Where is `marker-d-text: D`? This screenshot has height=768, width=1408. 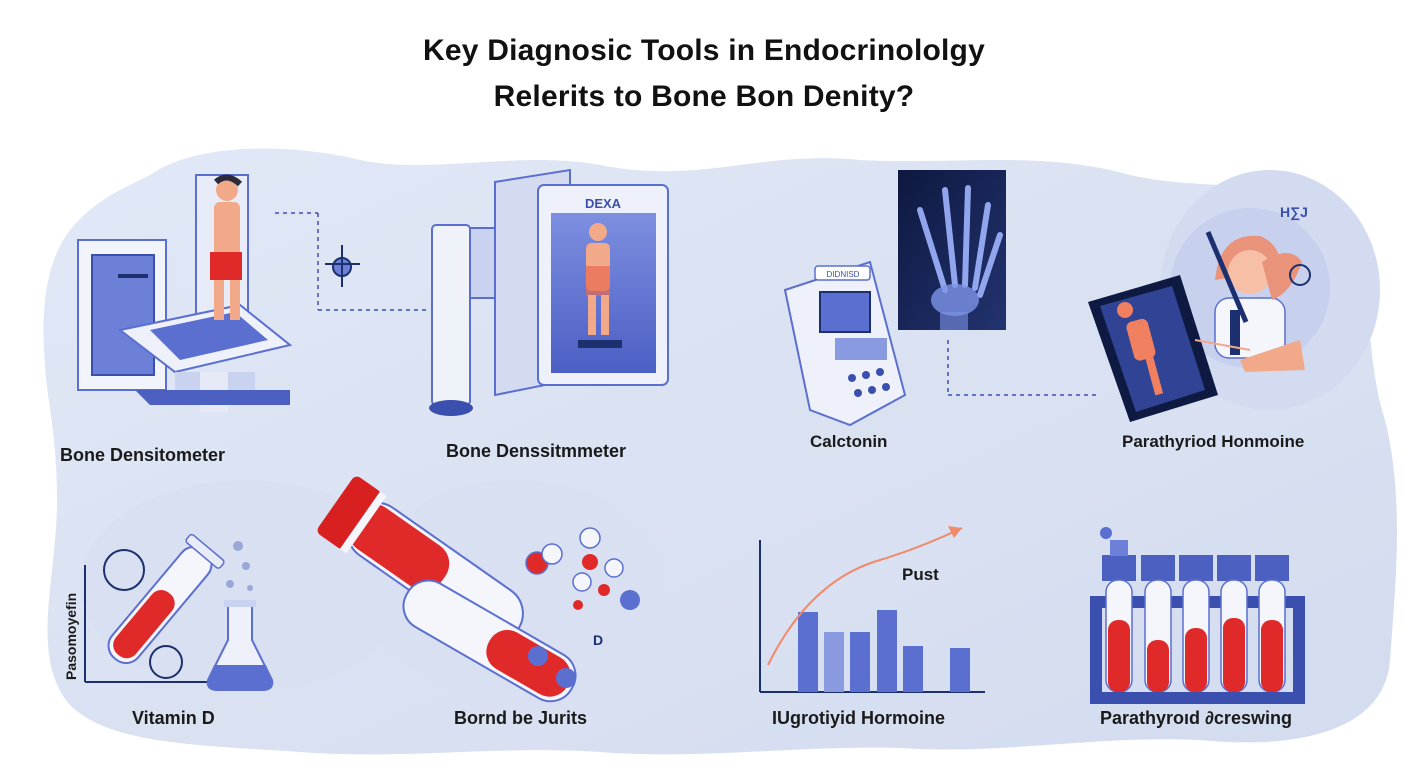 marker-d-text: D is located at coordinates (598, 640).